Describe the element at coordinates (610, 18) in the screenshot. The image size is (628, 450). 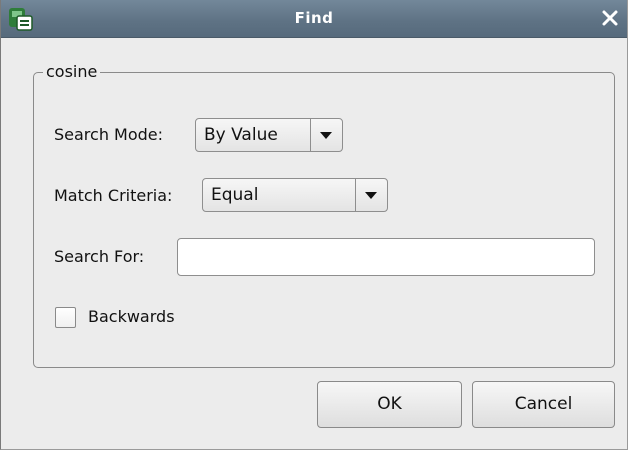
I see `close-icon` at that location.